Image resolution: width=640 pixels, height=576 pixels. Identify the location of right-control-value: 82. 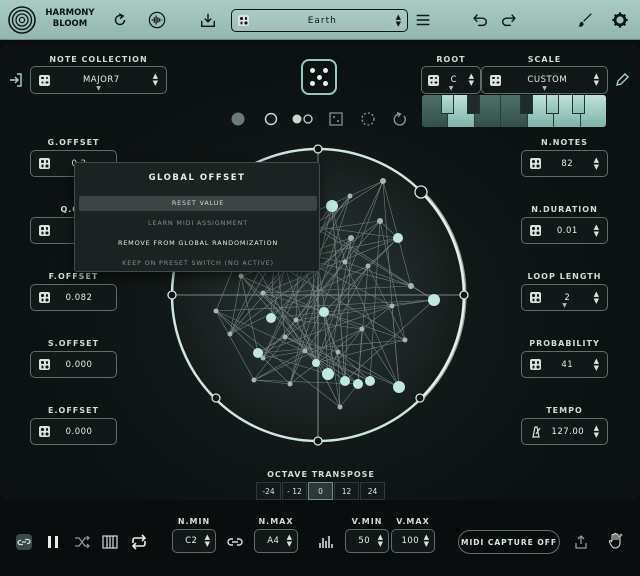
(567, 163).